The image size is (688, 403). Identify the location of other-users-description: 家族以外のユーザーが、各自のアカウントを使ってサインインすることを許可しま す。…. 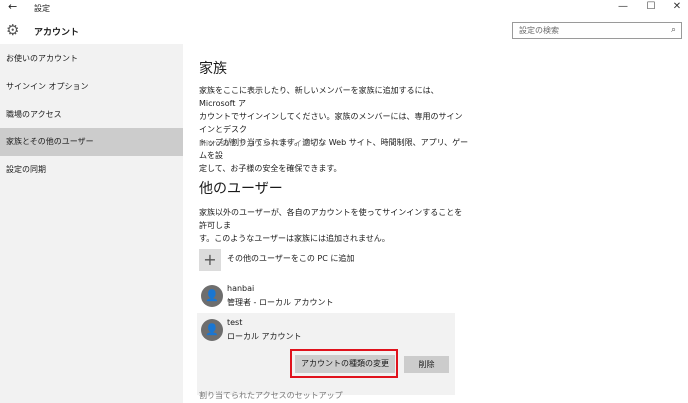
(334, 225).